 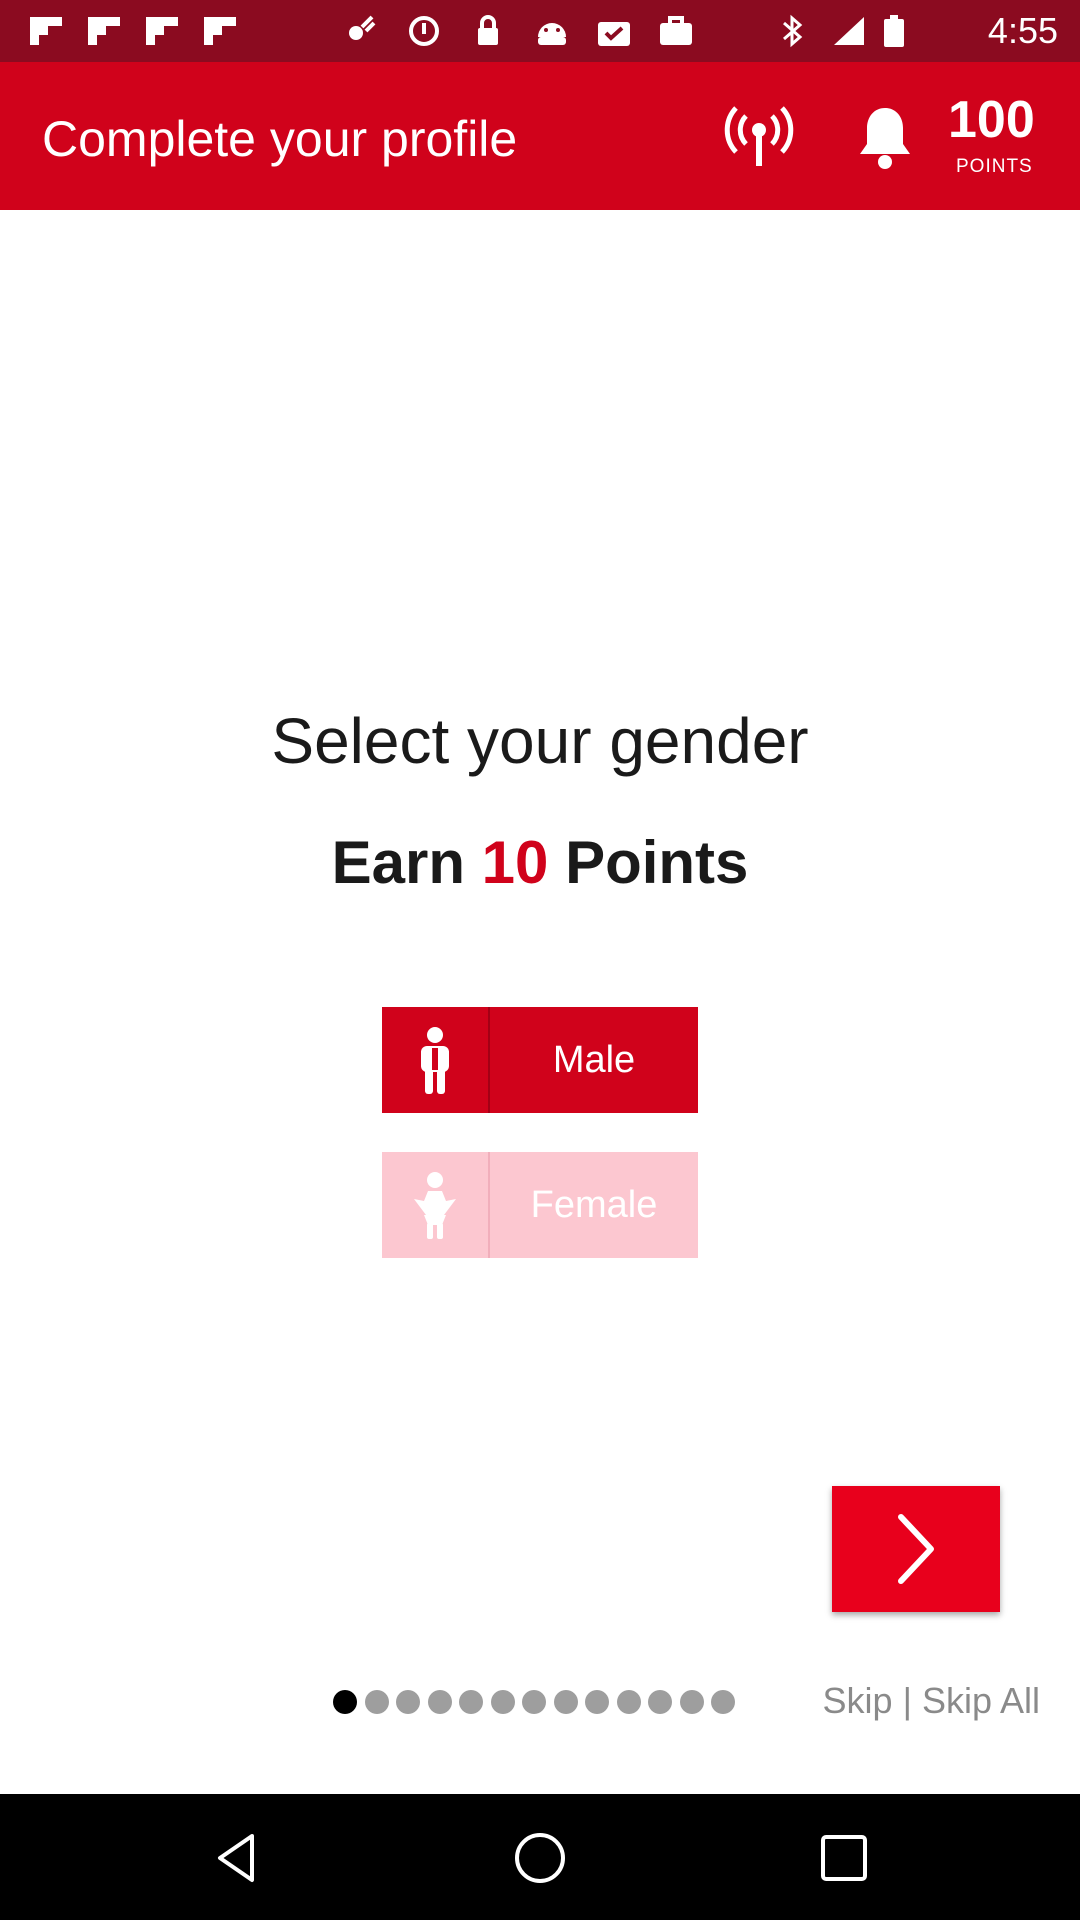 I want to click on bluetooth-icon, so click(x=793, y=31).